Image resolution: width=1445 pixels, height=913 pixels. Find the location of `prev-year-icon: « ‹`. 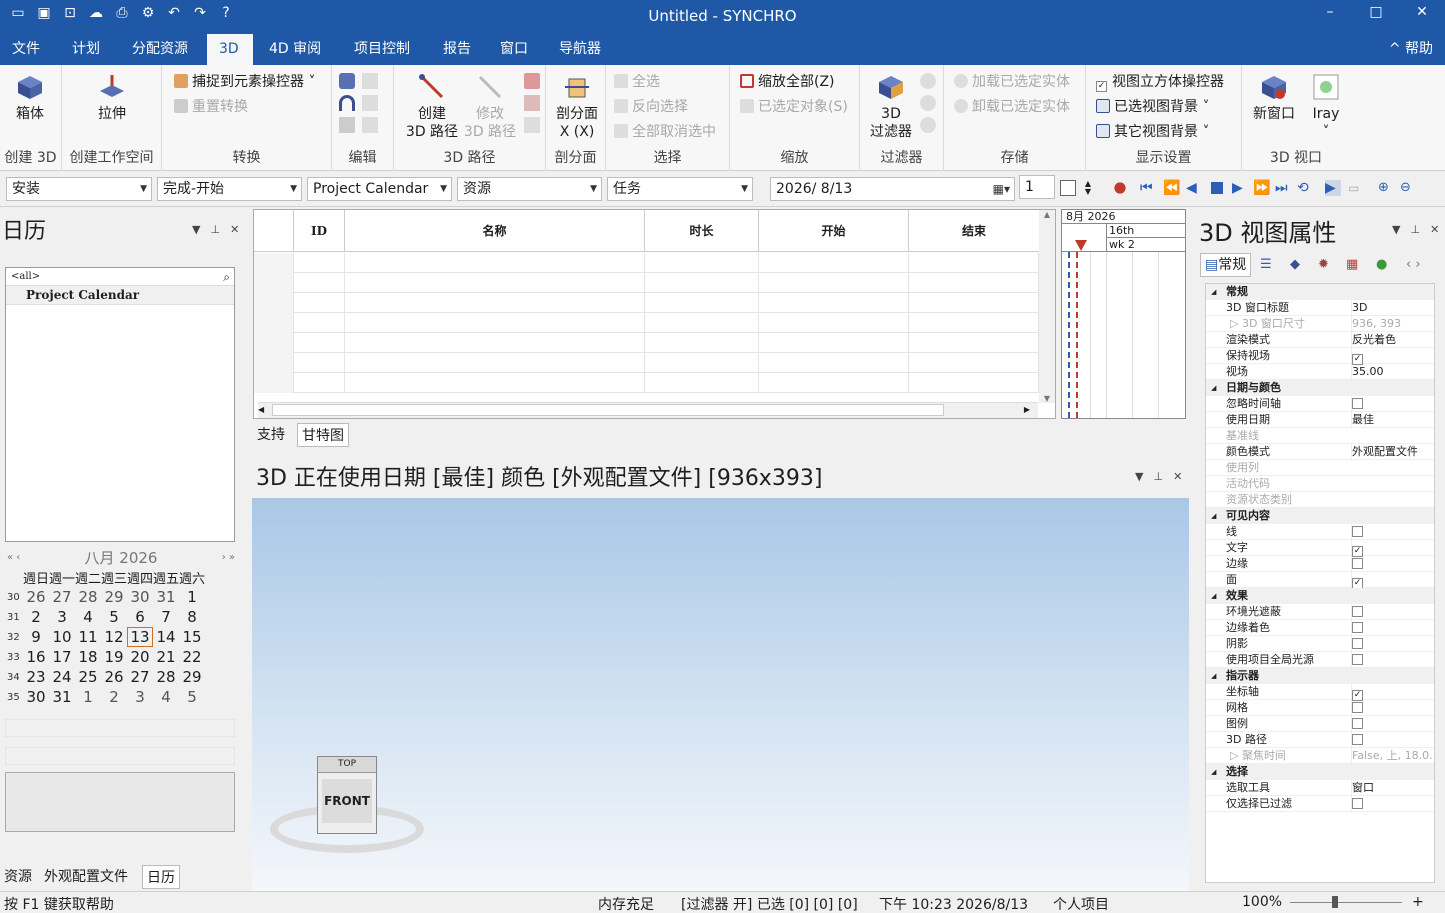

prev-year-icon: « ‹ is located at coordinates (13, 557).